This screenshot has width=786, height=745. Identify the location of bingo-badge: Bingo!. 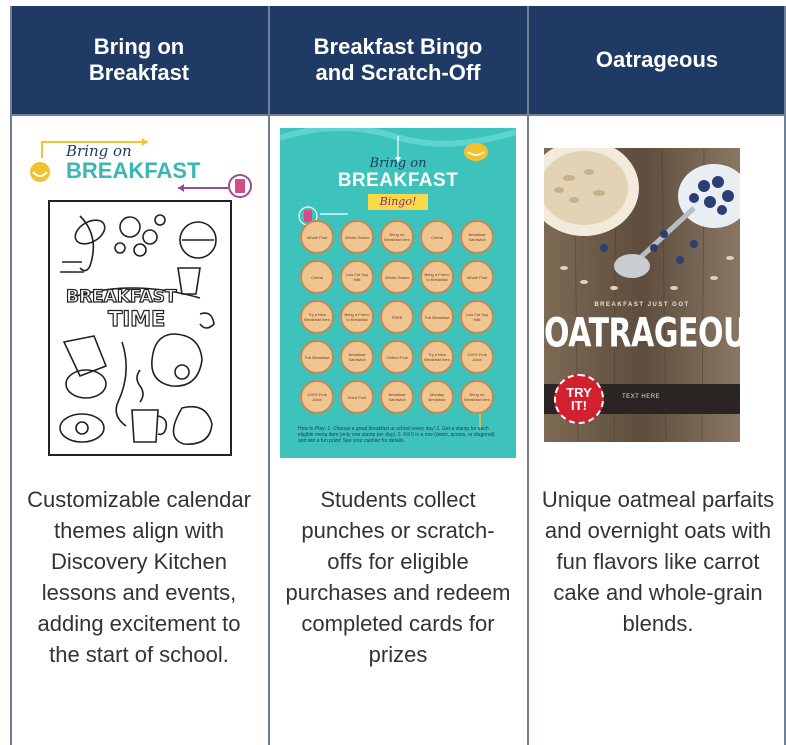
(398, 202).